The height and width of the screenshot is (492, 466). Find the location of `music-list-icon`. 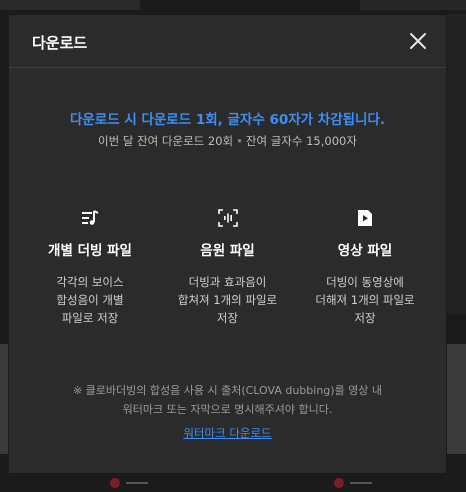

music-list-icon is located at coordinates (90, 218).